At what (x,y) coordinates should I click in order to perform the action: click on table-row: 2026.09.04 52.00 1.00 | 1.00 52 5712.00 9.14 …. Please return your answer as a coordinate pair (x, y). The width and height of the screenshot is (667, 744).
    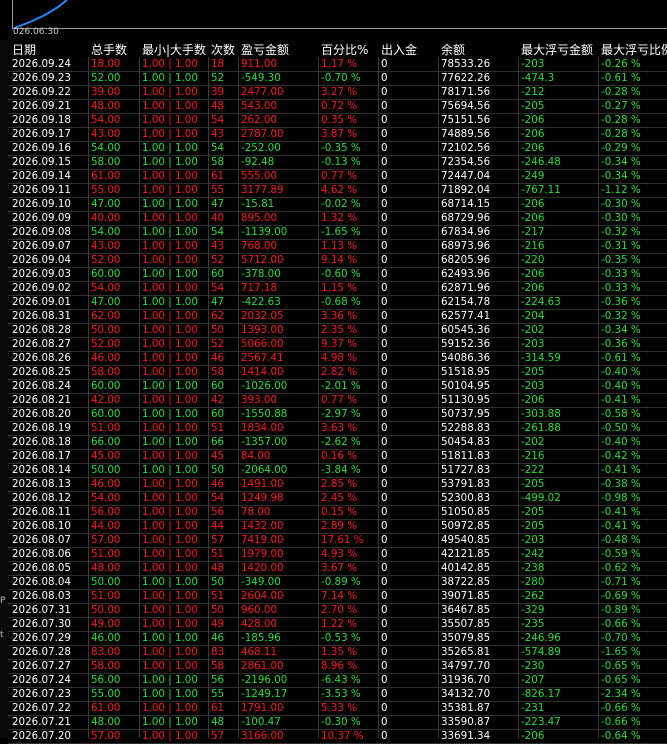
    Looking at the image, I should click on (337, 260).